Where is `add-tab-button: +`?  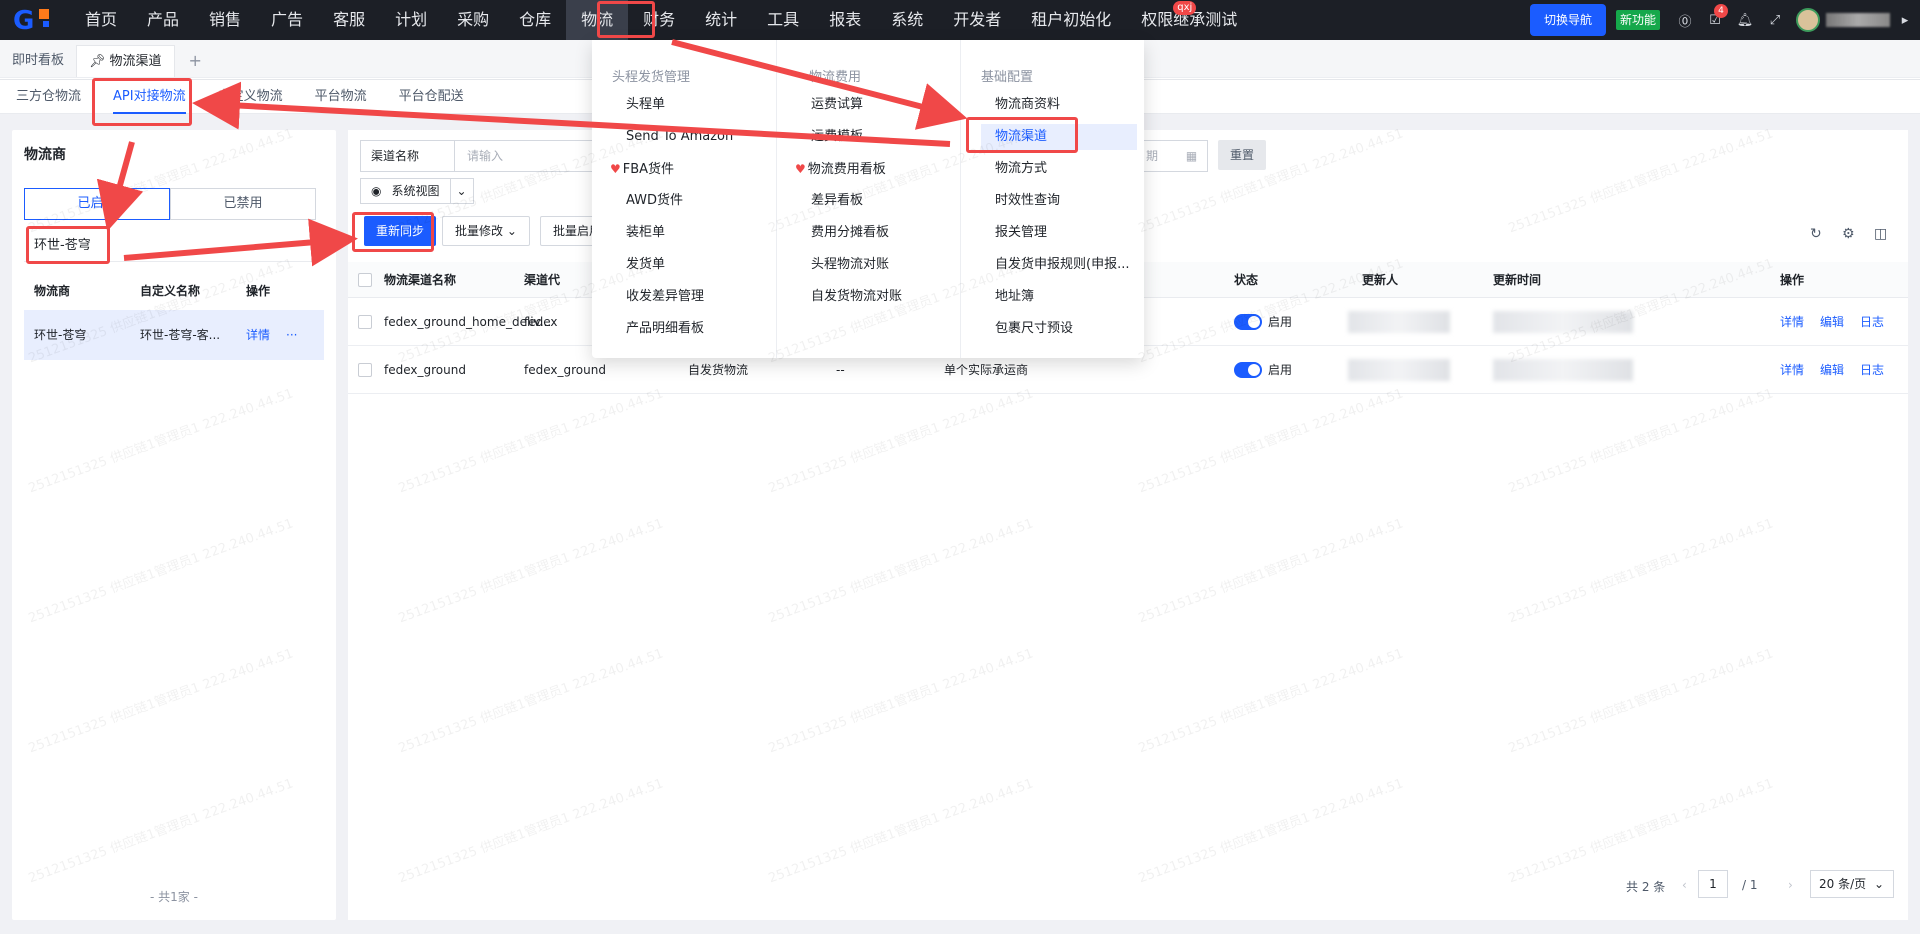 add-tab-button: + is located at coordinates (195, 61).